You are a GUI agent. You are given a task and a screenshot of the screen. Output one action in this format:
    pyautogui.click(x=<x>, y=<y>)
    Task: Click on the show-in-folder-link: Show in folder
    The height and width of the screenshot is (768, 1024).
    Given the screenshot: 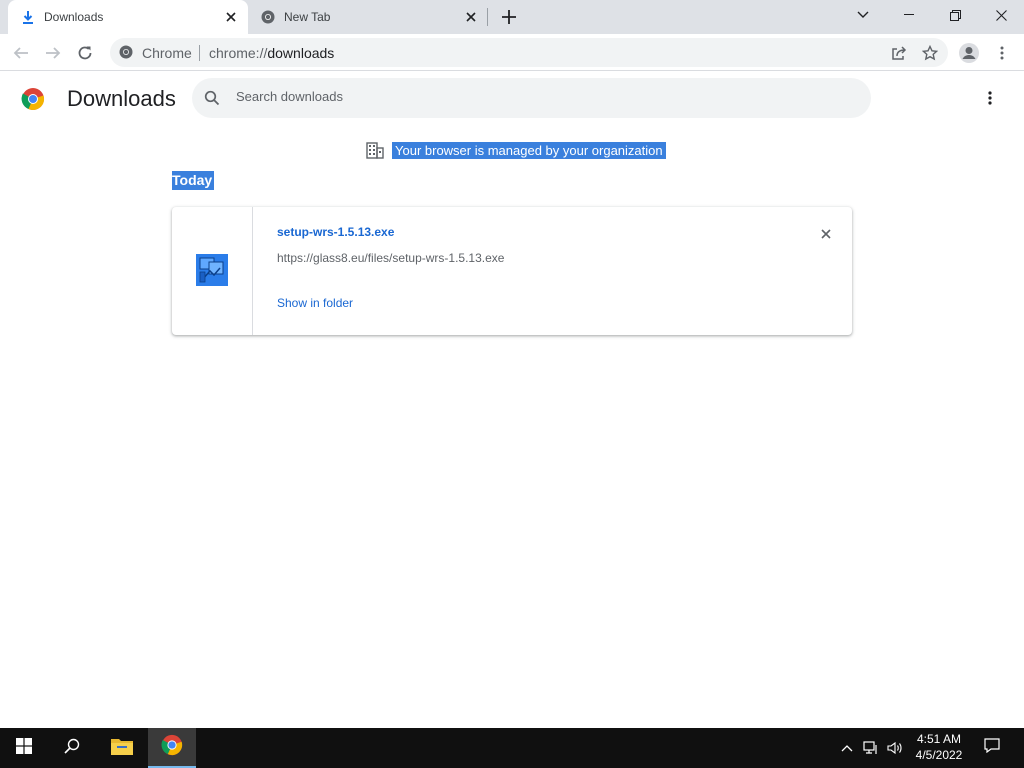 What is the action you would take?
    pyautogui.click(x=315, y=303)
    